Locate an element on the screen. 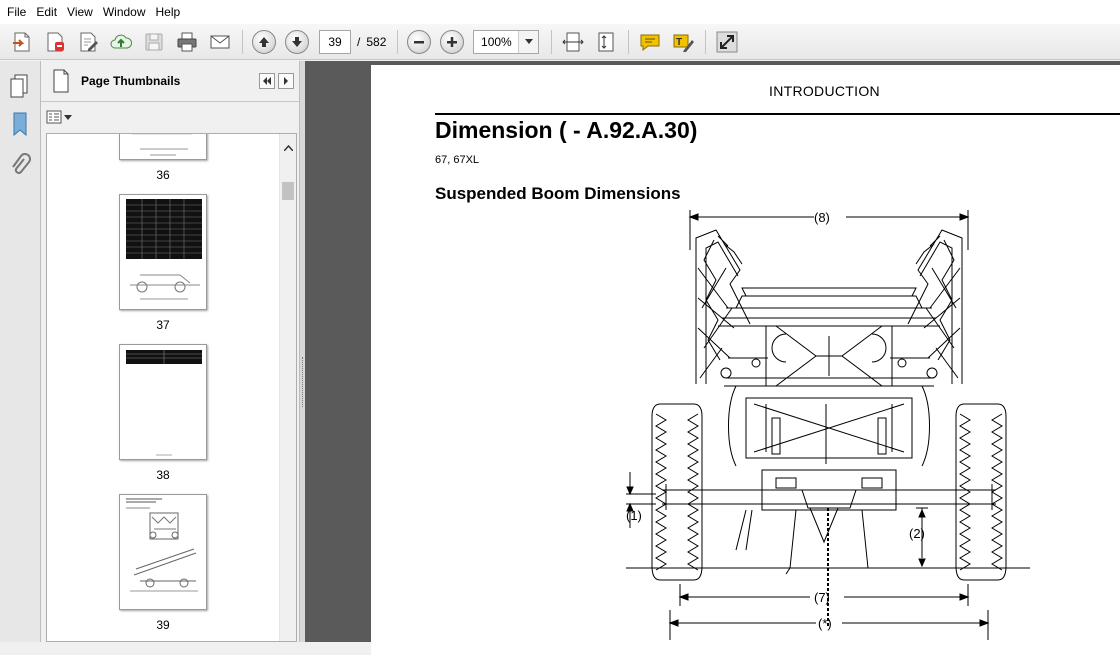  dimension-label: (7) is located at coordinates (822, 597).